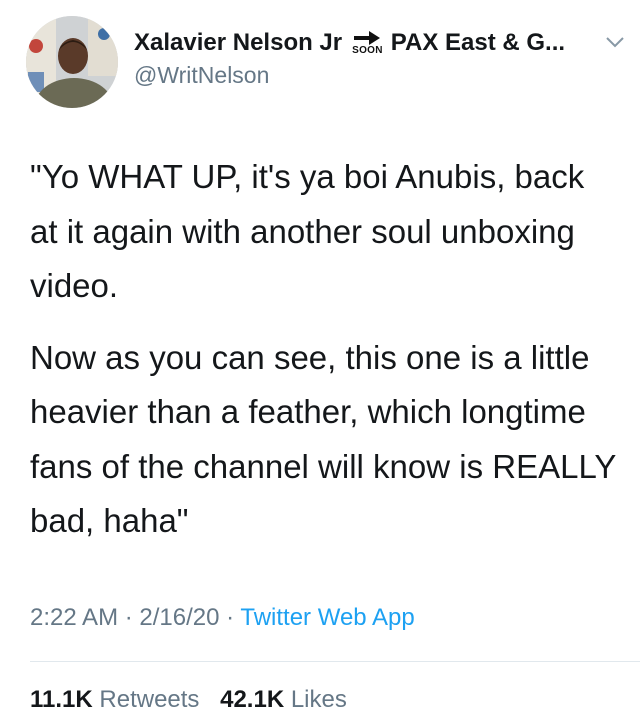 This screenshot has width=640, height=725. I want to click on tweet-date: 2/16/20, so click(179, 617).